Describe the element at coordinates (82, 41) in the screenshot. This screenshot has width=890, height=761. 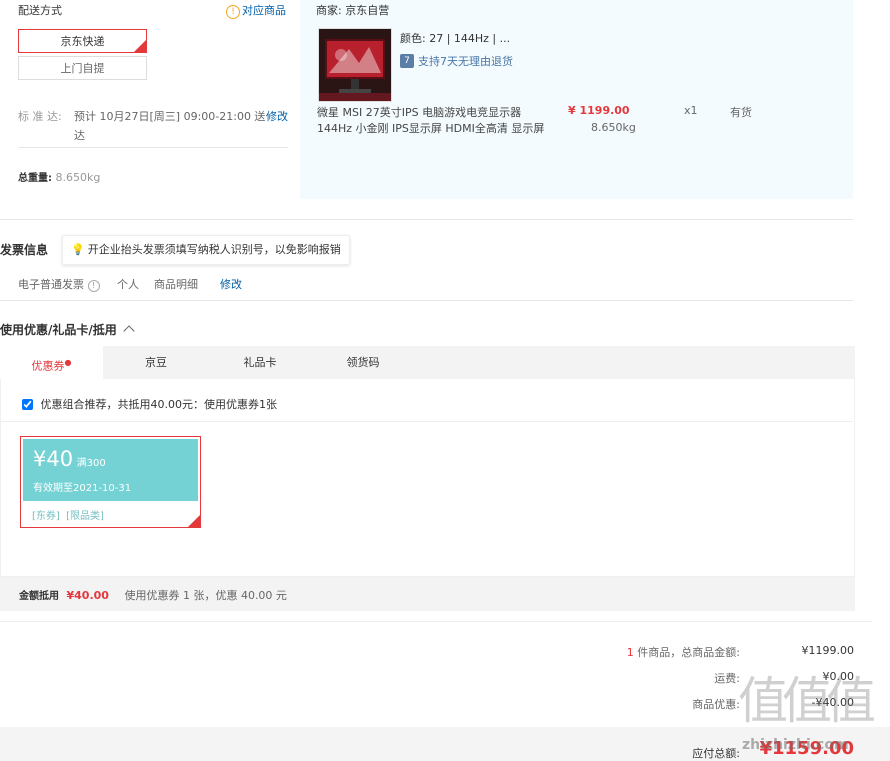
I see `ship-option-jd-express: 京东快递` at that location.